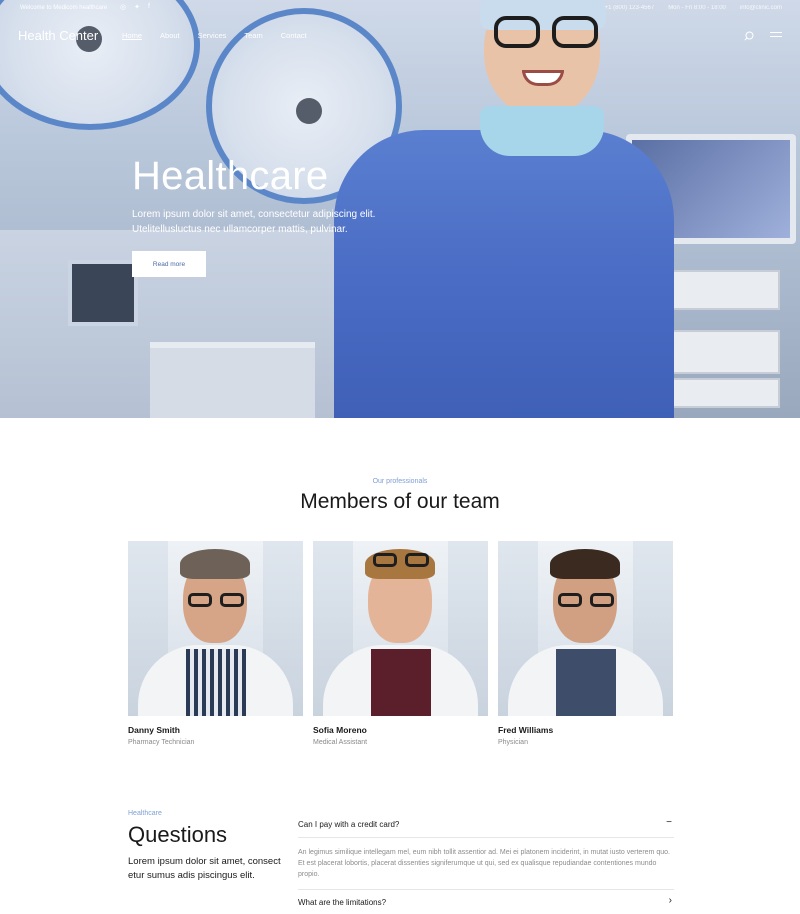  What do you see at coordinates (348, 824) in the screenshot?
I see `faq-question-text: Can I pay with a credit card?` at bounding box center [348, 824].